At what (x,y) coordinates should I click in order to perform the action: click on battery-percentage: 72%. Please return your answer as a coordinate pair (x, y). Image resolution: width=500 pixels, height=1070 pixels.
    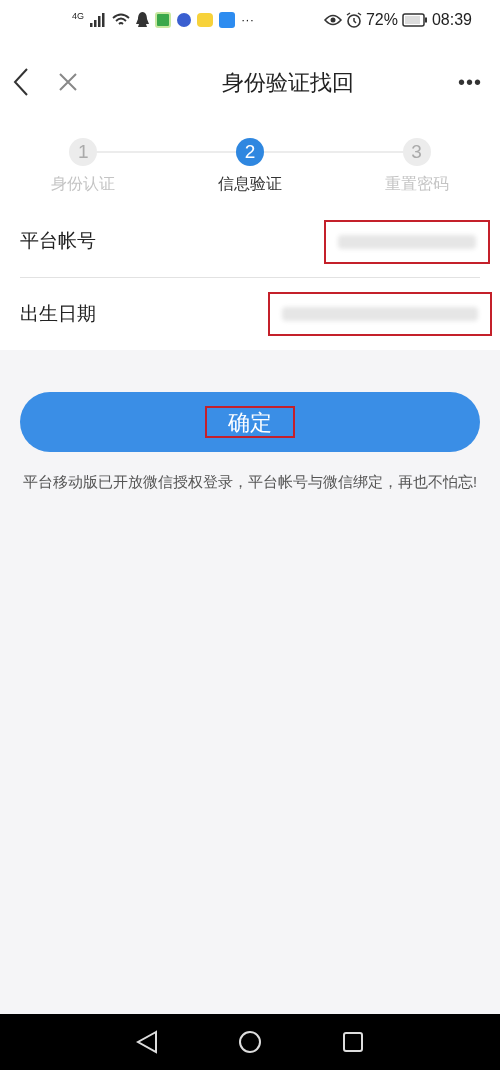
    Looking at the image, I should click on (381, 20).